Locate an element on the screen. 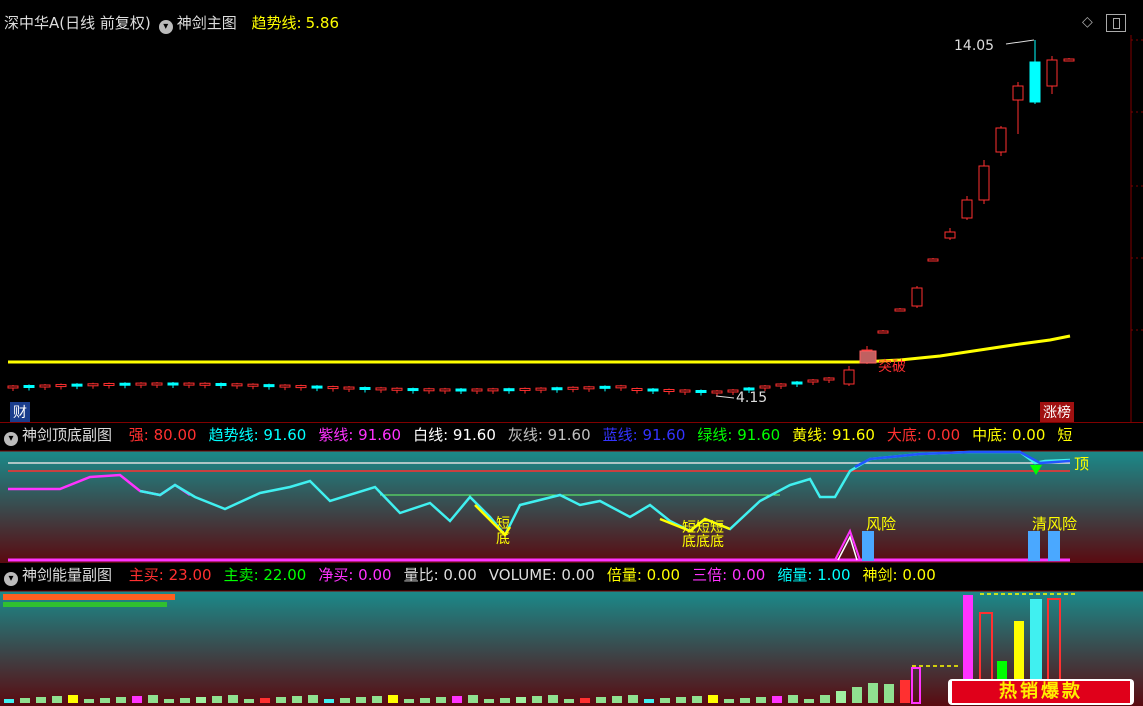  trend-label: 趋势线: is located at coordinates (276, 23).